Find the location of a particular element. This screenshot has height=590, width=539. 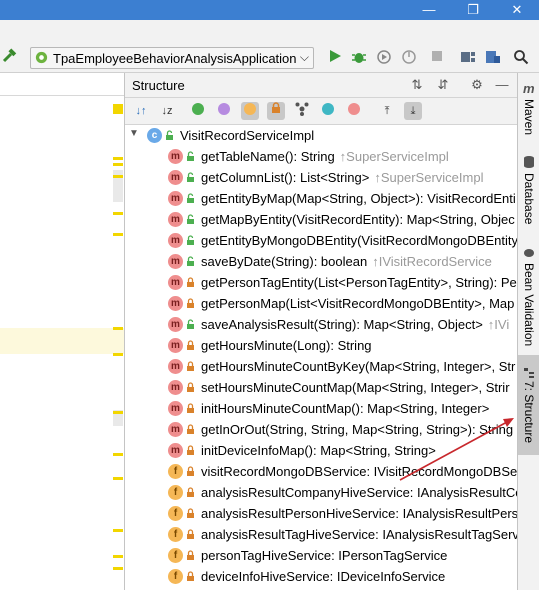

show-non-public-icon is located at coordinates (276, 111).